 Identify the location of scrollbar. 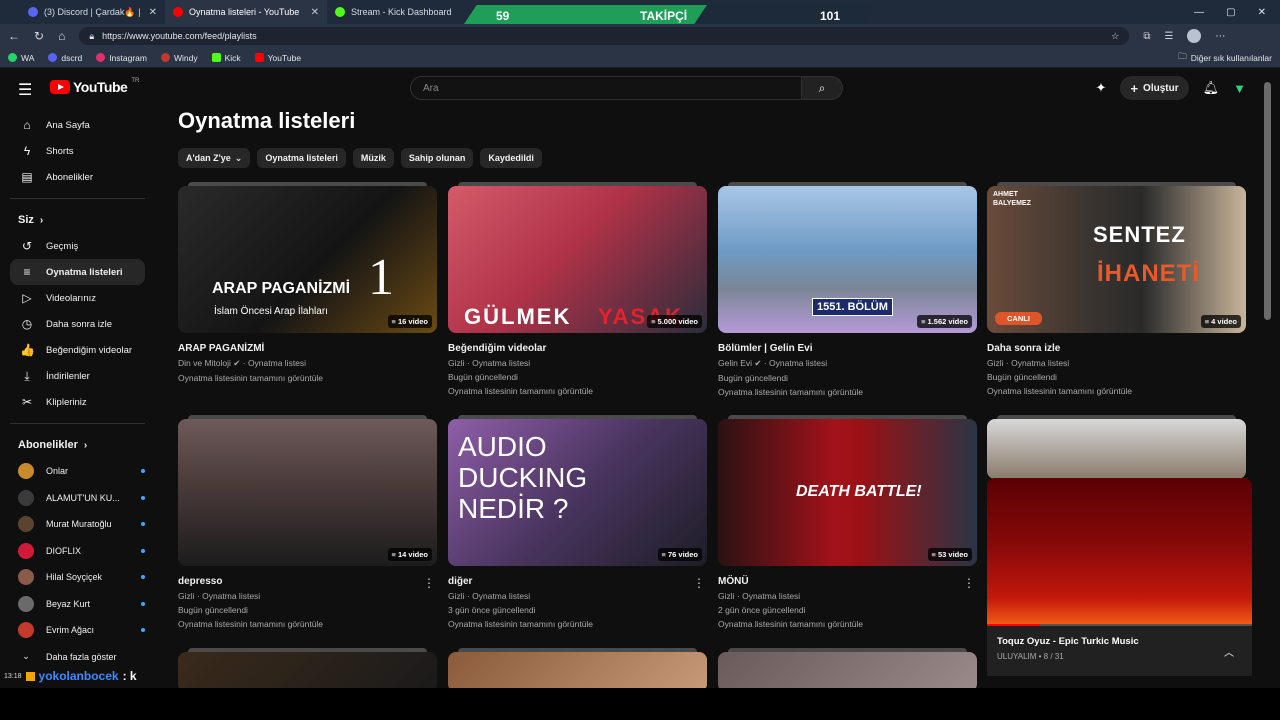
(1267, 379).